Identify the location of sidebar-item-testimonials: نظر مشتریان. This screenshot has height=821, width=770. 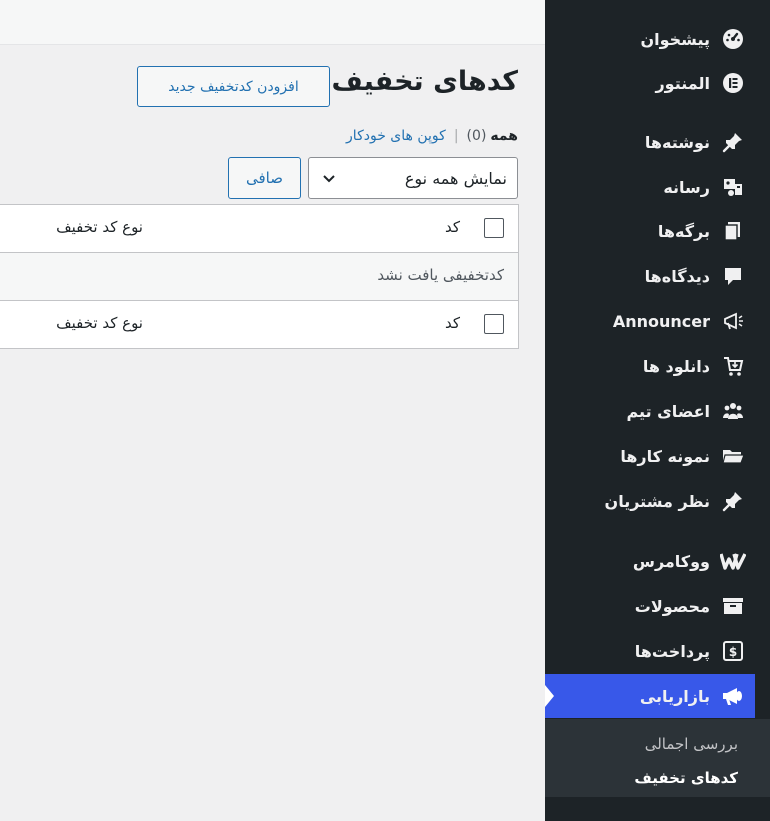
(657, 501).